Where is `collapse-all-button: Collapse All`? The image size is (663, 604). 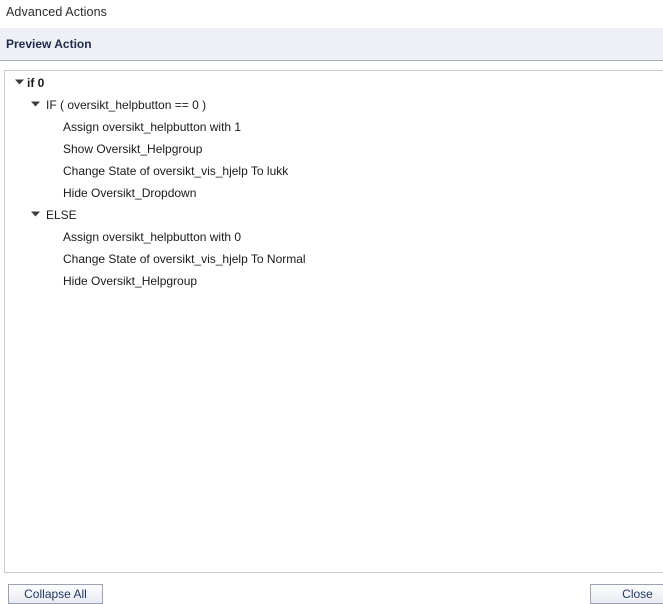
collapse-all-button: Collapse All is located at coordinates (55, 594).